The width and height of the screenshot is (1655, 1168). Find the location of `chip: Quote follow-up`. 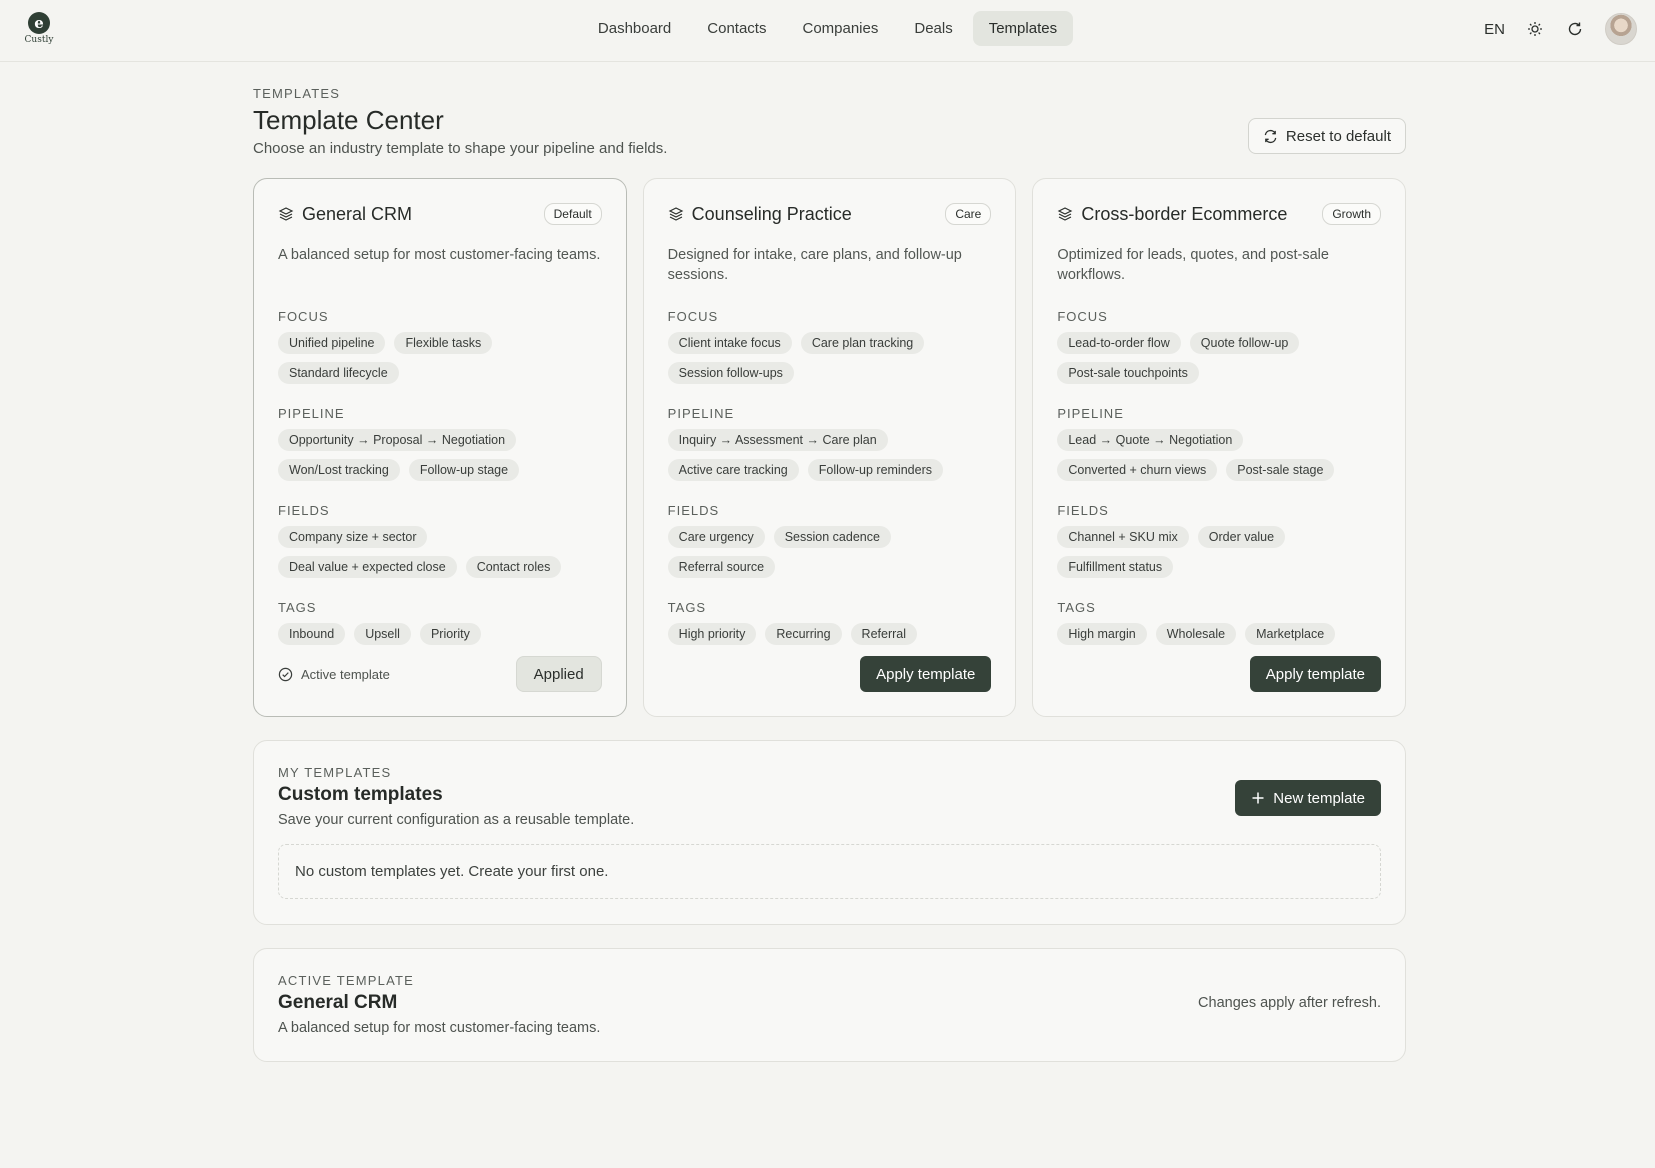

chip: Quote follow-up is located at coordinates (1244, 343).